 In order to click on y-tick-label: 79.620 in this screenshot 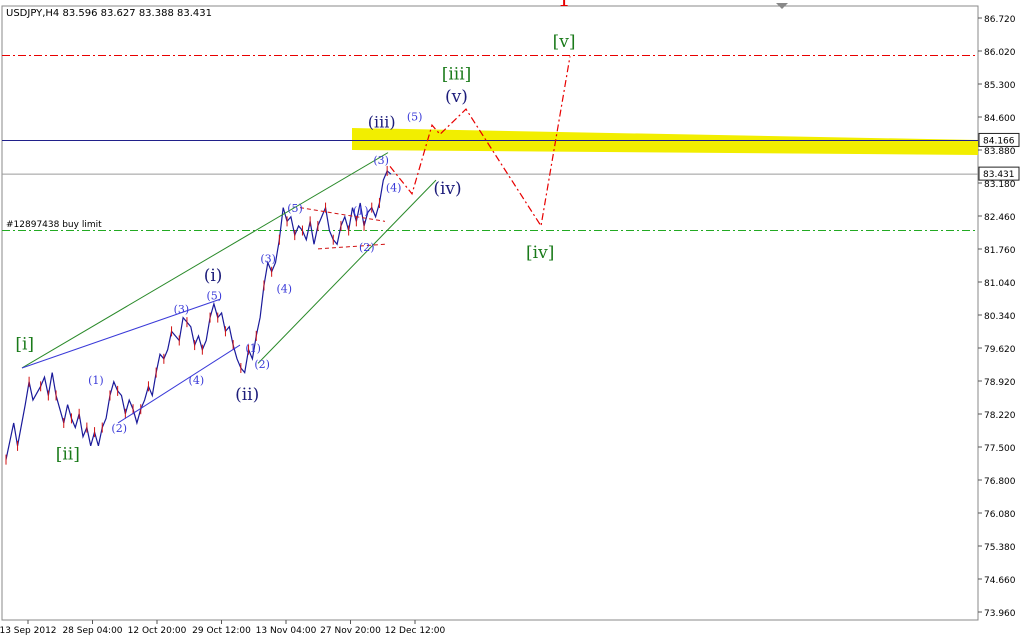, I will do `click(1000, 350)`.